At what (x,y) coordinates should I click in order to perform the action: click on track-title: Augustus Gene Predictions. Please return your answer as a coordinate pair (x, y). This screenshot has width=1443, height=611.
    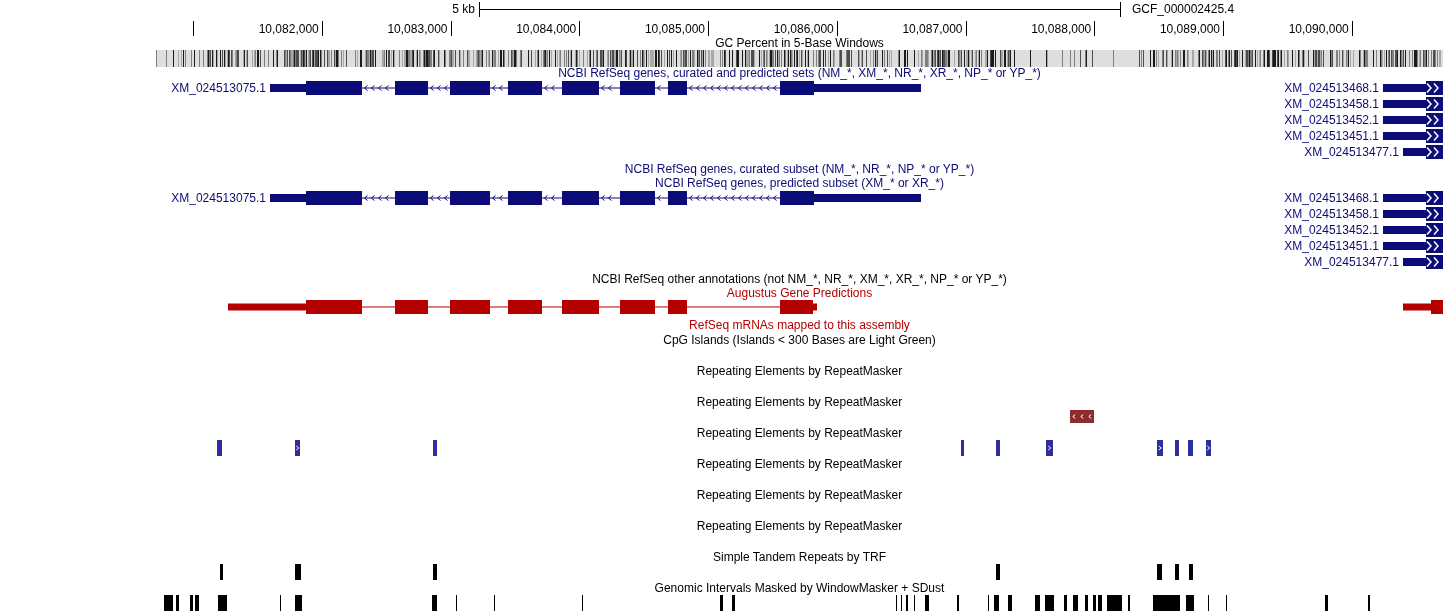
    Looking at the image, I should click on (799, 293).